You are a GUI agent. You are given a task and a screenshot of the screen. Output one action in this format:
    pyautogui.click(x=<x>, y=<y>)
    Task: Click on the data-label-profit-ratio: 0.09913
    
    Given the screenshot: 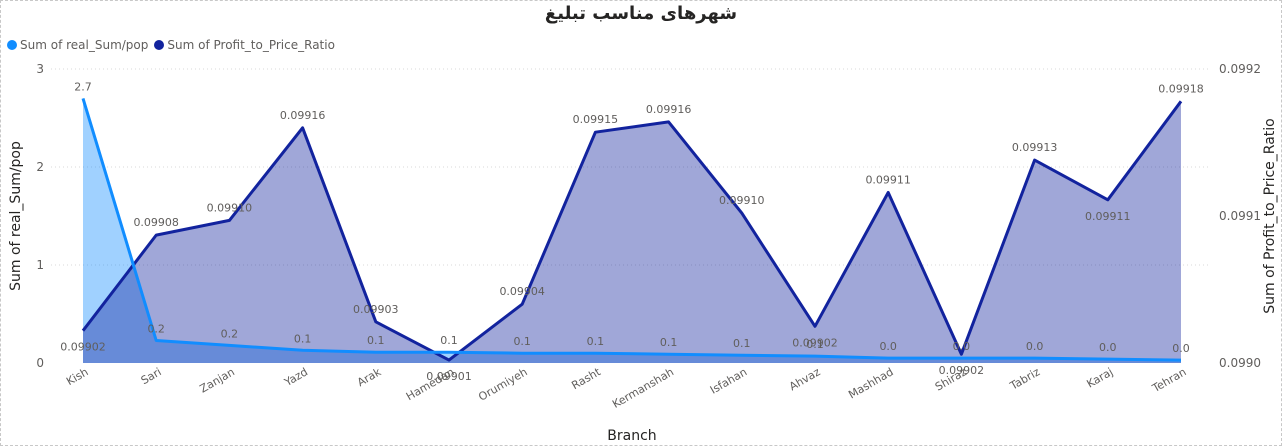 What is the action you would take?
    pyautogui.click(x=1035, y=147)
    